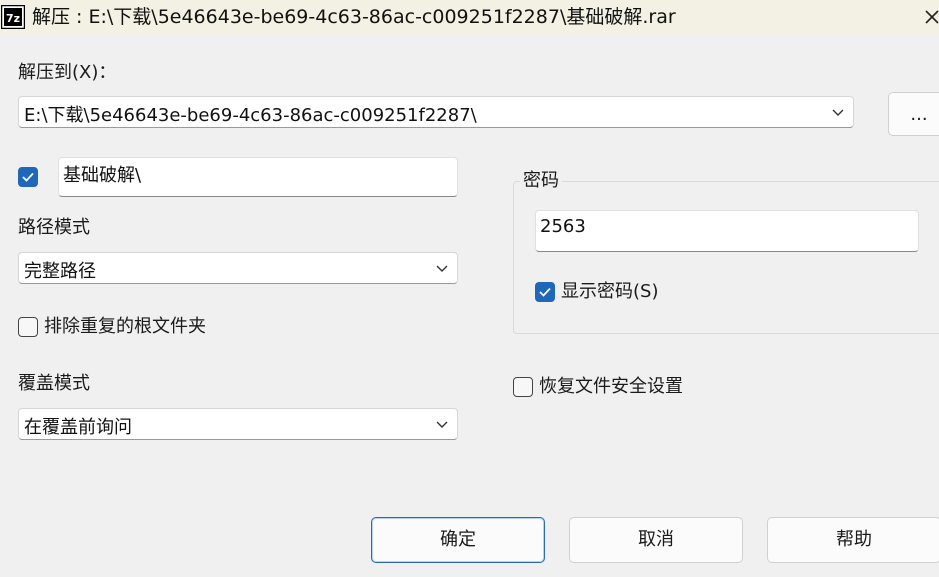 The width and height of the screenshot is (939, 577). I want to click on cancel-button: 取消, so click(656, 540).